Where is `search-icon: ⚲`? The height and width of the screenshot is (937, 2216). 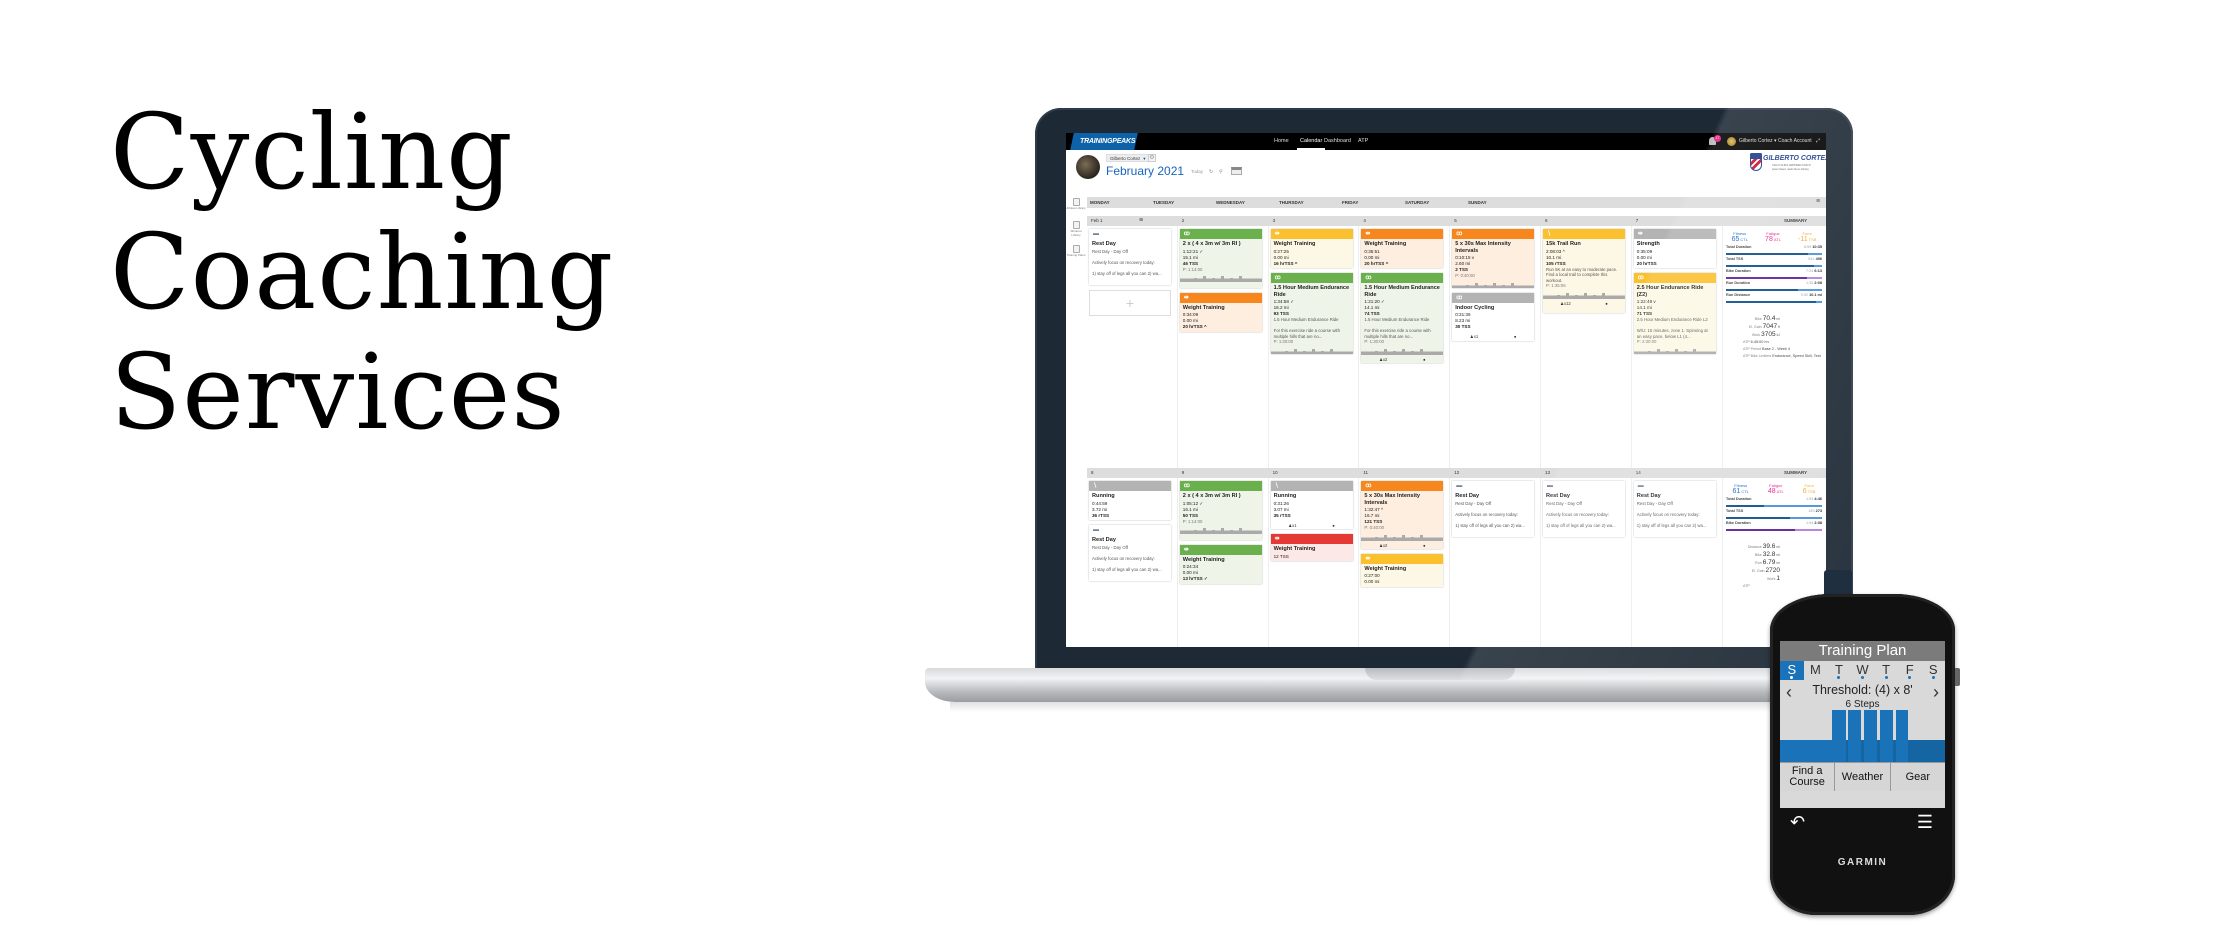
search-icon: ⚲ is located at coordinates (1221, 172).